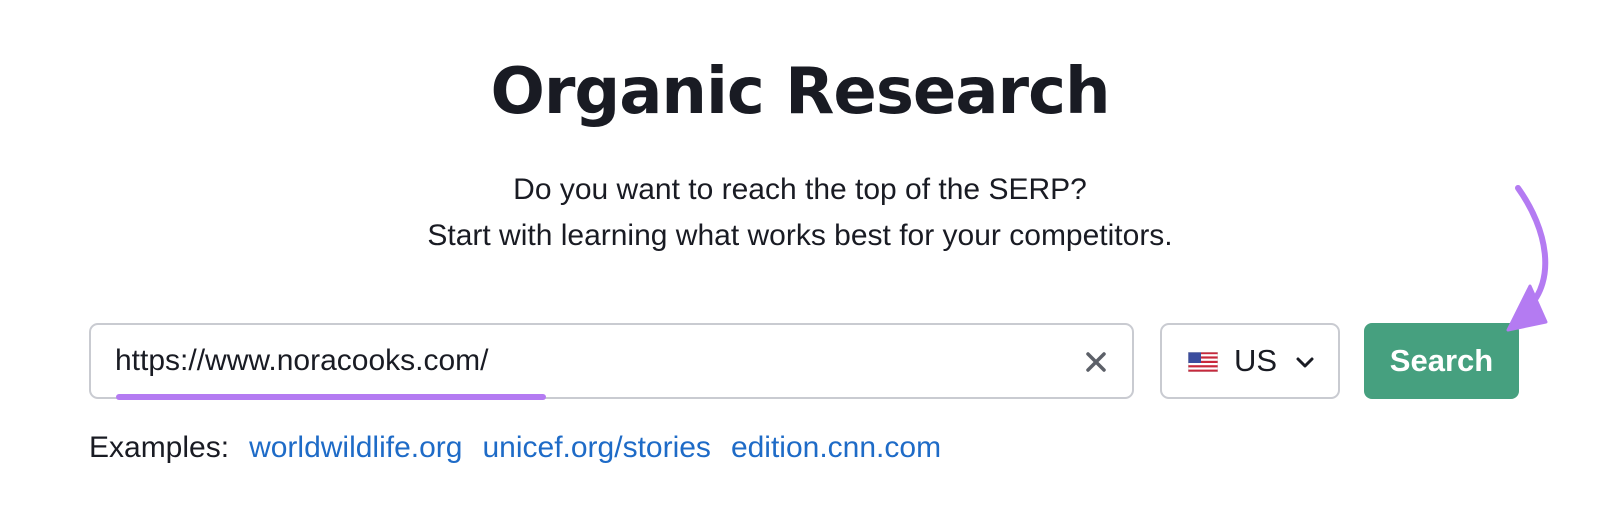 The height and width of the screenshot is (522, 1600). What do you see at coordinates (1441, 361) in the screenshot?
I see `search-button: Search` at bounding box center [1441, 361].